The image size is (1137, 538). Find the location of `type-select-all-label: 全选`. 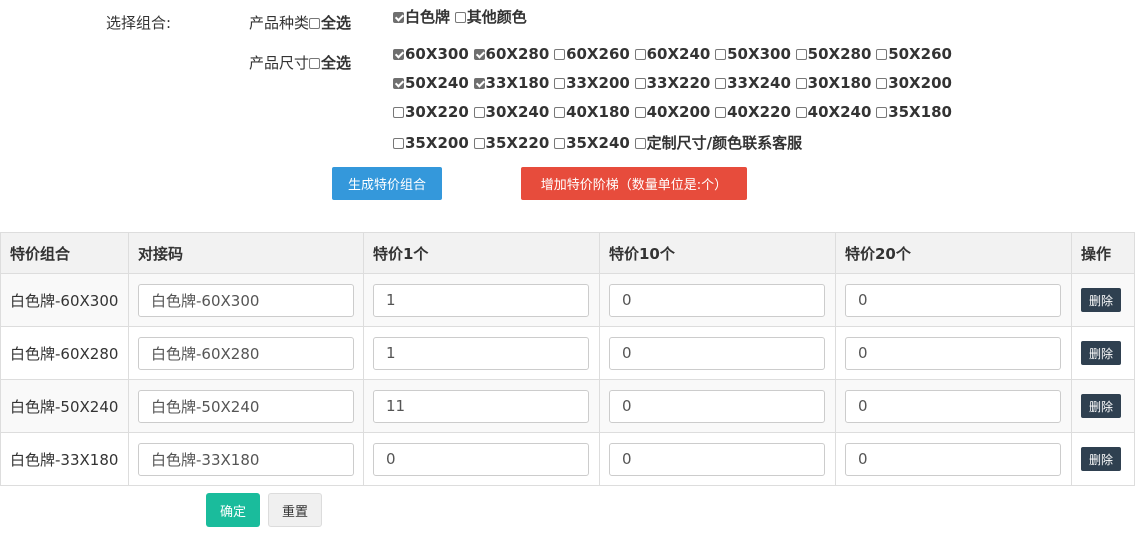

type-select-all-label: 全选 is located at coordinates (336, 23).